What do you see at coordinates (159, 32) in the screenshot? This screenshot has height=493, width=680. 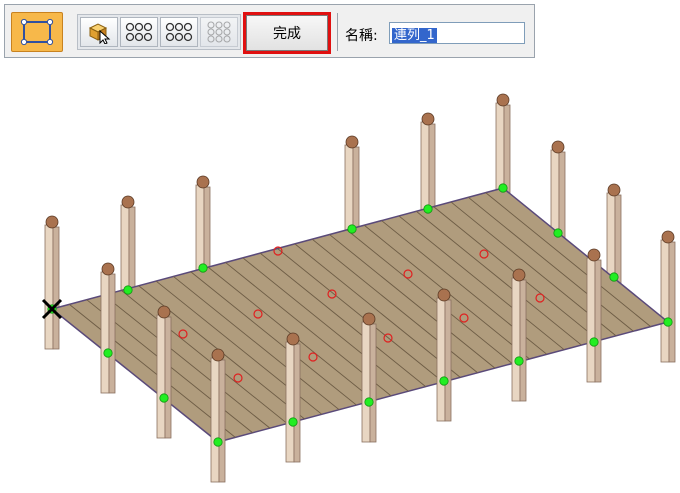 I see `pattern-button-group` at bounding box center [159, 32].